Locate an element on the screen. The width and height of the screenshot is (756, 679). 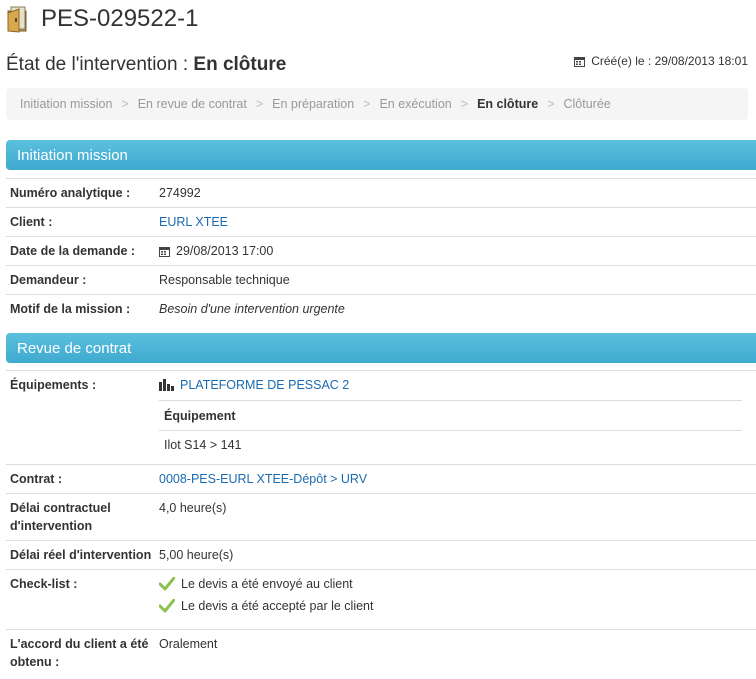
delai-contractuel-value: 4,0 heure(s) is located at coordinates (193, 508).